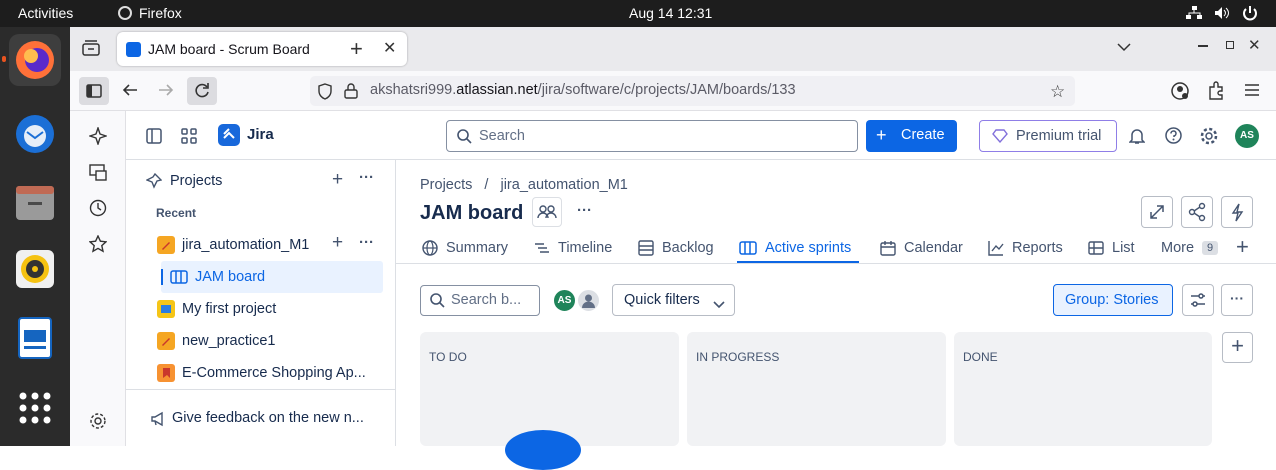 This screenshot has width=1276, height=470. What do you see at coordinates (816, 389) in the screenshot?
I see `column-in-progress: IN PROGRESS` at bounding box center [816, 389].